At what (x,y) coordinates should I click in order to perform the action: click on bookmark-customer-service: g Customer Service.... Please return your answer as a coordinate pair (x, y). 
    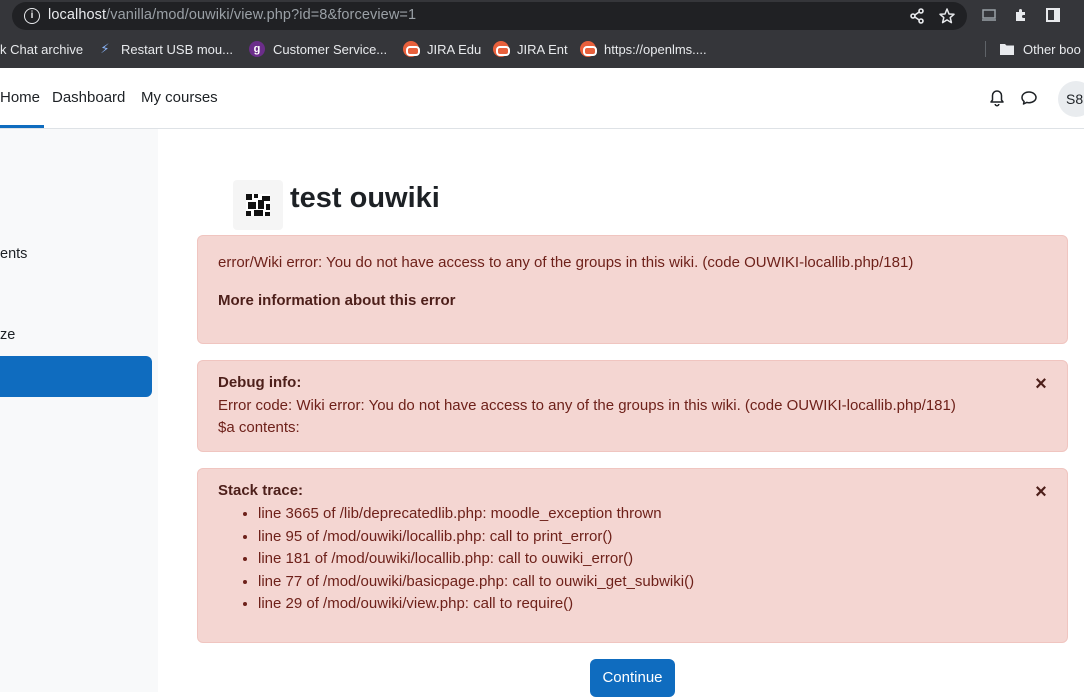
    Looking at the image, I should click on (318, 49).